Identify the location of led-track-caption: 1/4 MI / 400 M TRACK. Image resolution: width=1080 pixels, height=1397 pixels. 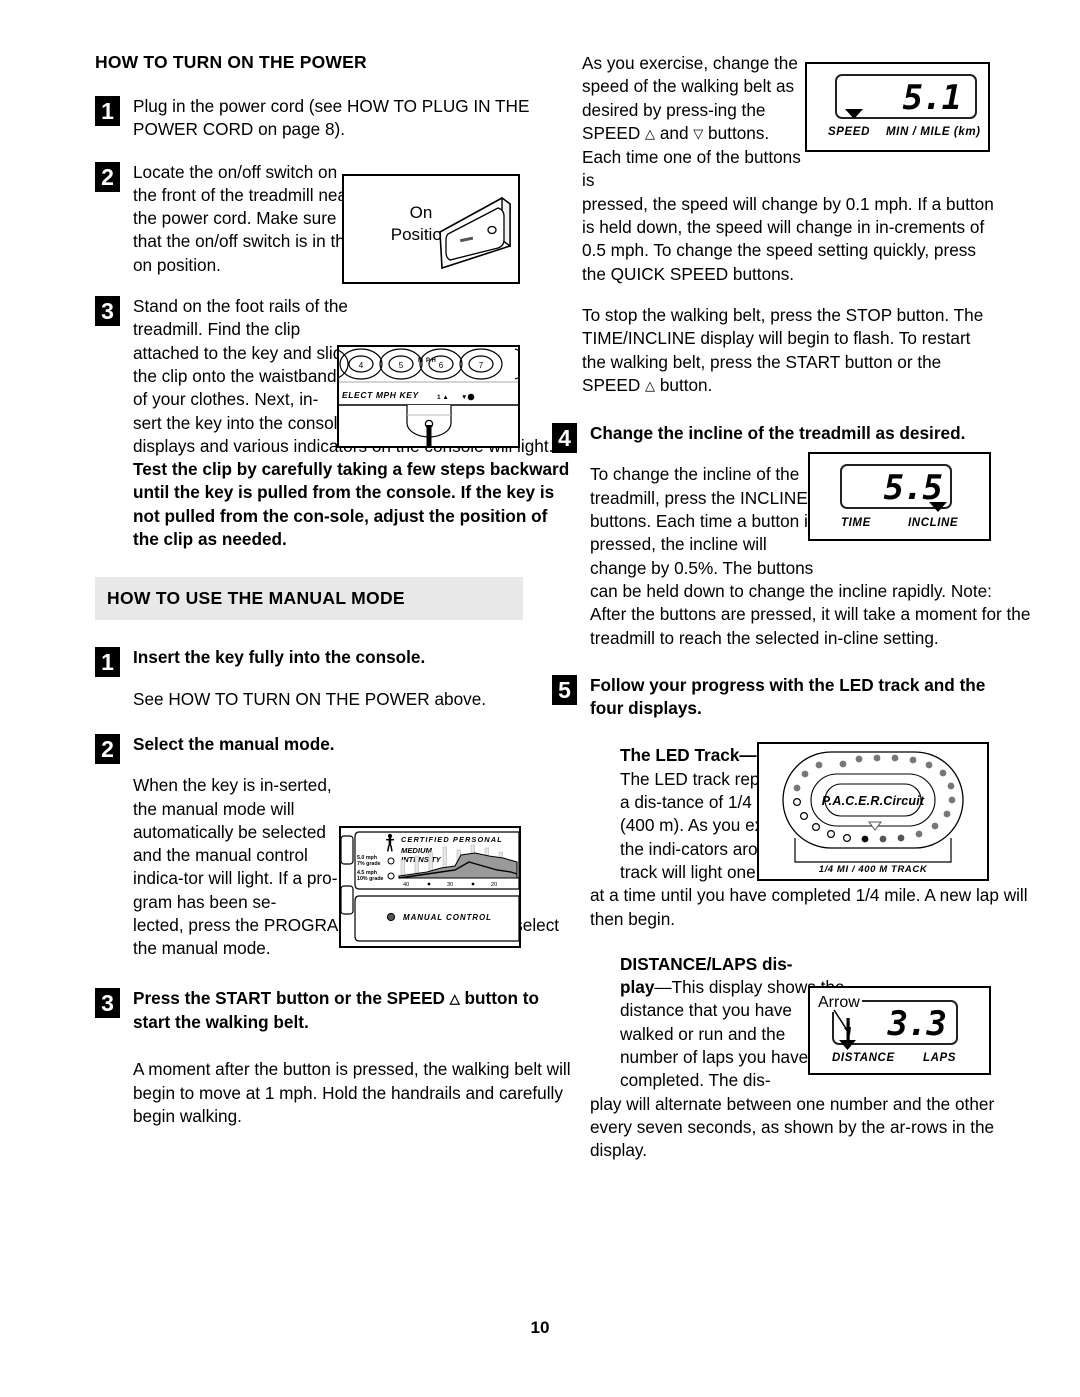
(873, 869).